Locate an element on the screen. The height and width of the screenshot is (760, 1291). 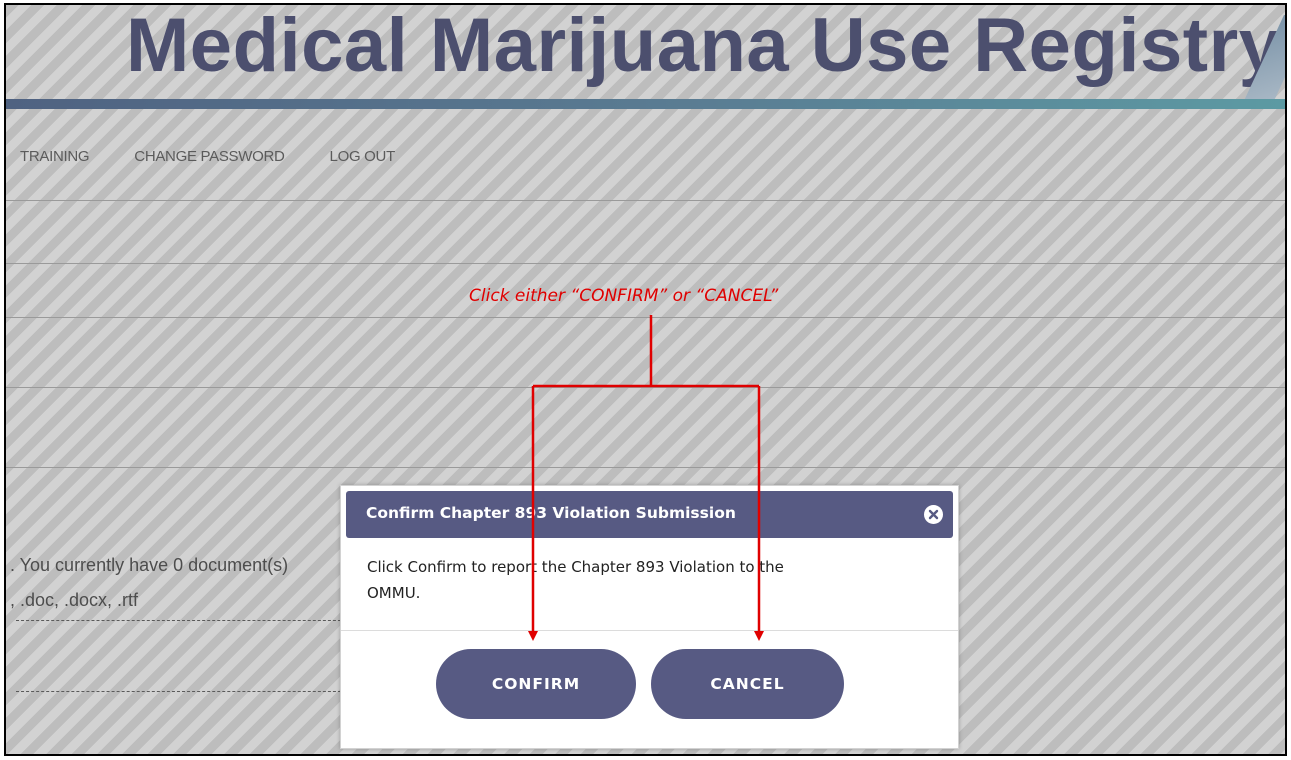
document-count-text: . You currently have 0 document(s) is located at coordinates (149, 565).